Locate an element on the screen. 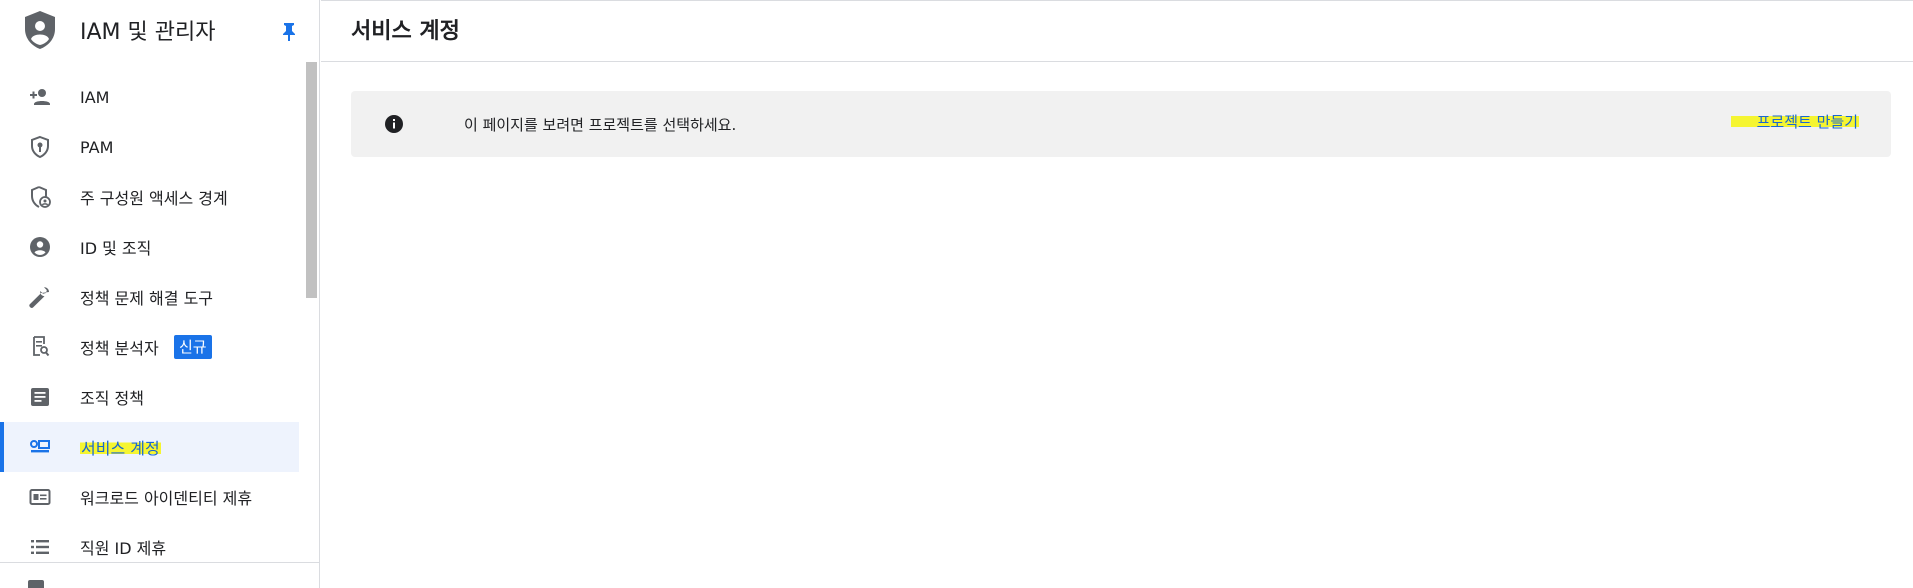 This screenshot has width=1913, height=588. sidebar-item-service-accounts: 서비스 계정 is located at coordinates (149, 447).